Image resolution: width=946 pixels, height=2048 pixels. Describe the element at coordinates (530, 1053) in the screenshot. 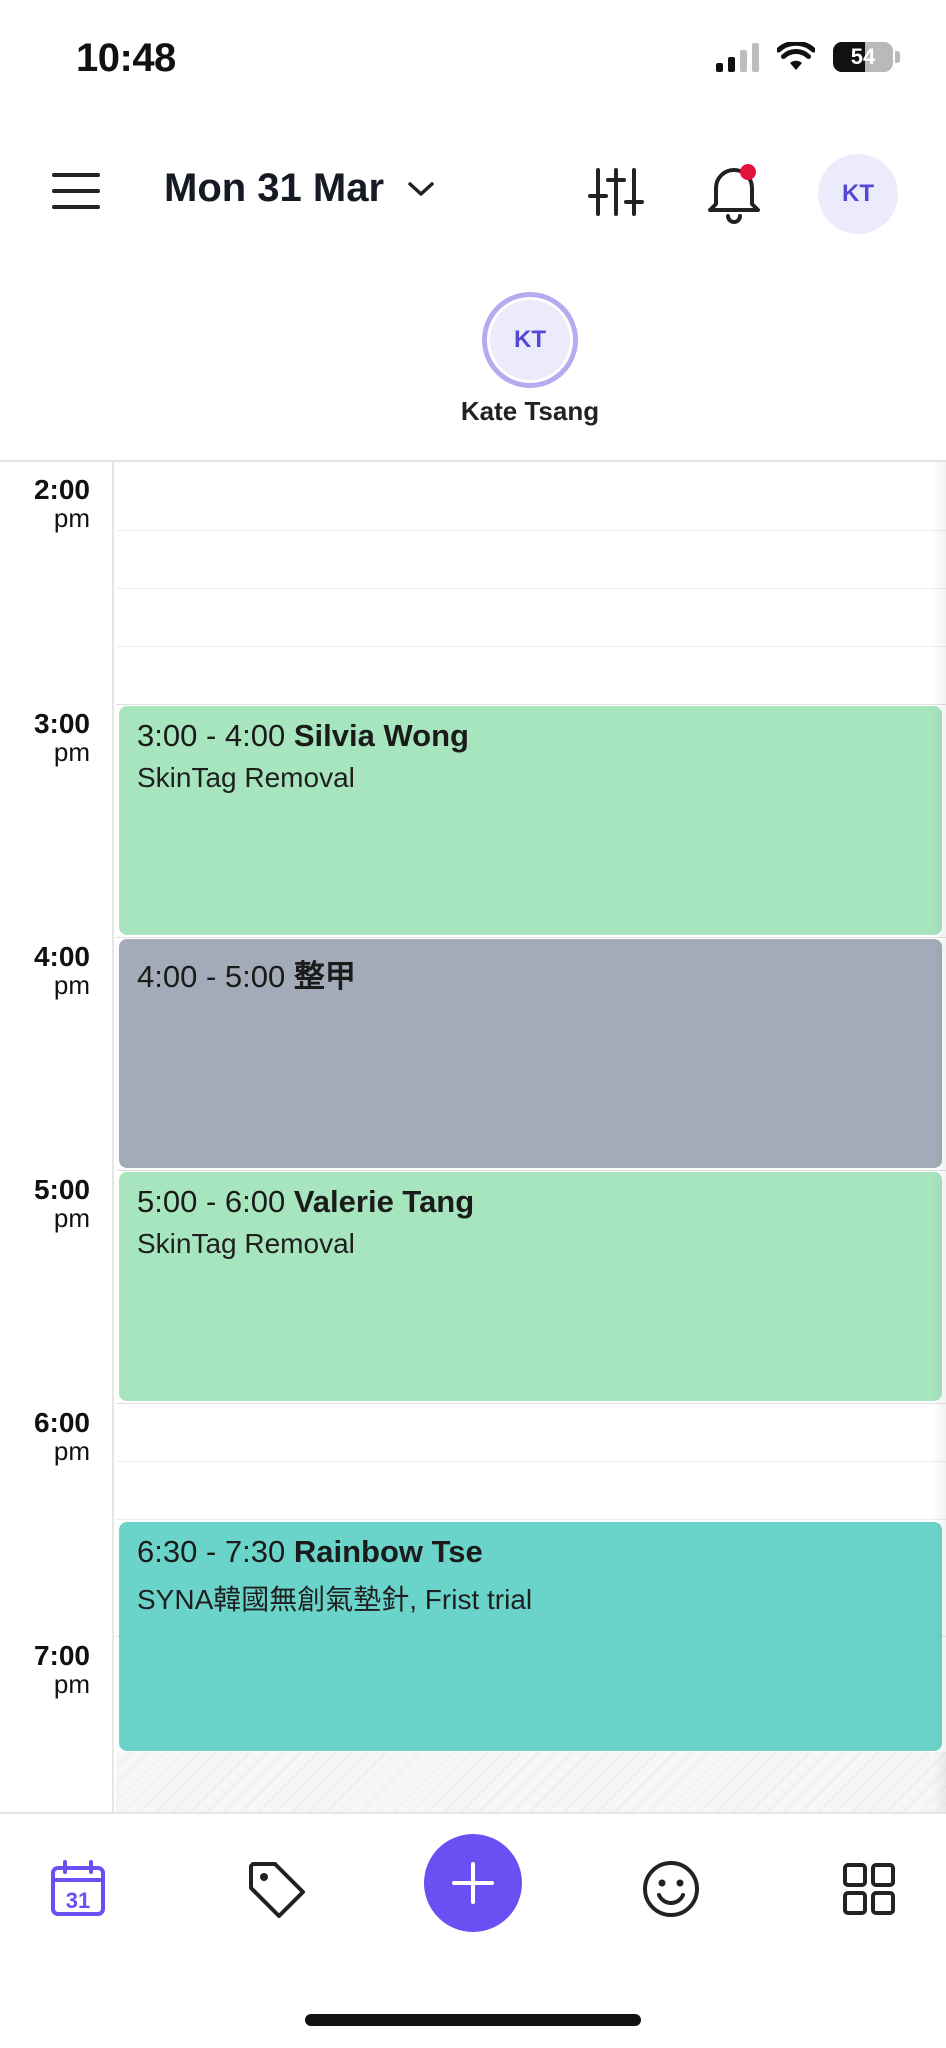

I see `appointment-card: 4:00 - 5:00 整甲` at that location.